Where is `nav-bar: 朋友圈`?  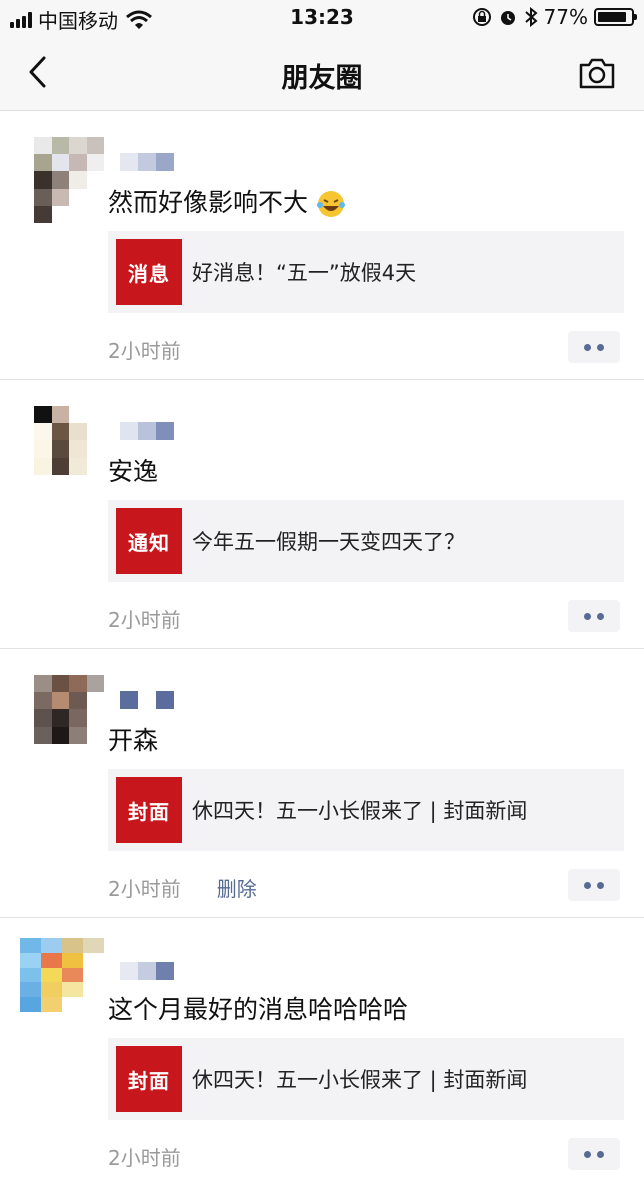 nav-bar: 朋友圈 is located at coordinates (322, 73).